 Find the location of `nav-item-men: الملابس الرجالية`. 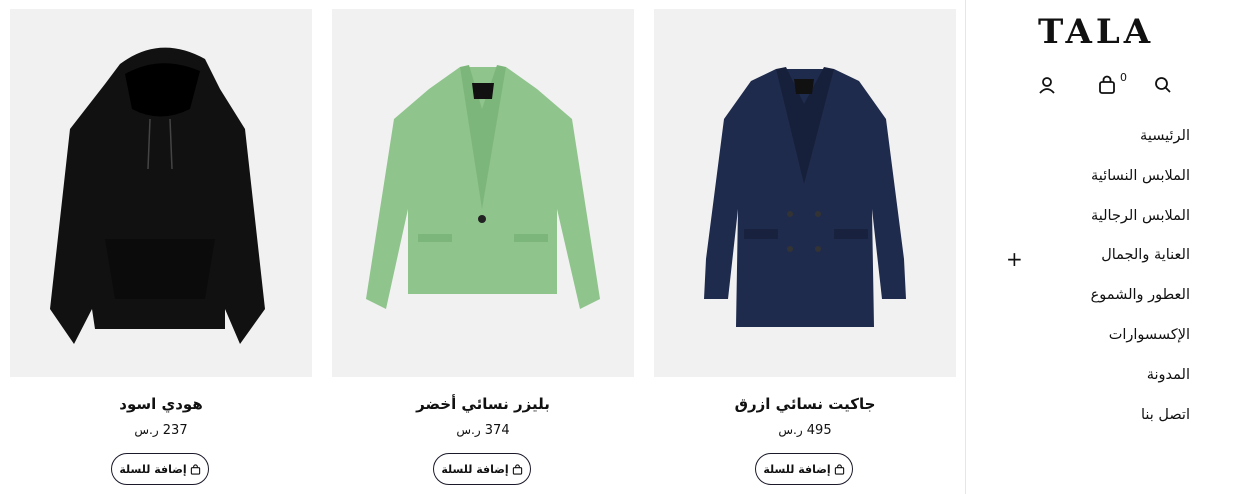

nav-item-men: الملابس الرجالية is located at coordinates (1140, 228).